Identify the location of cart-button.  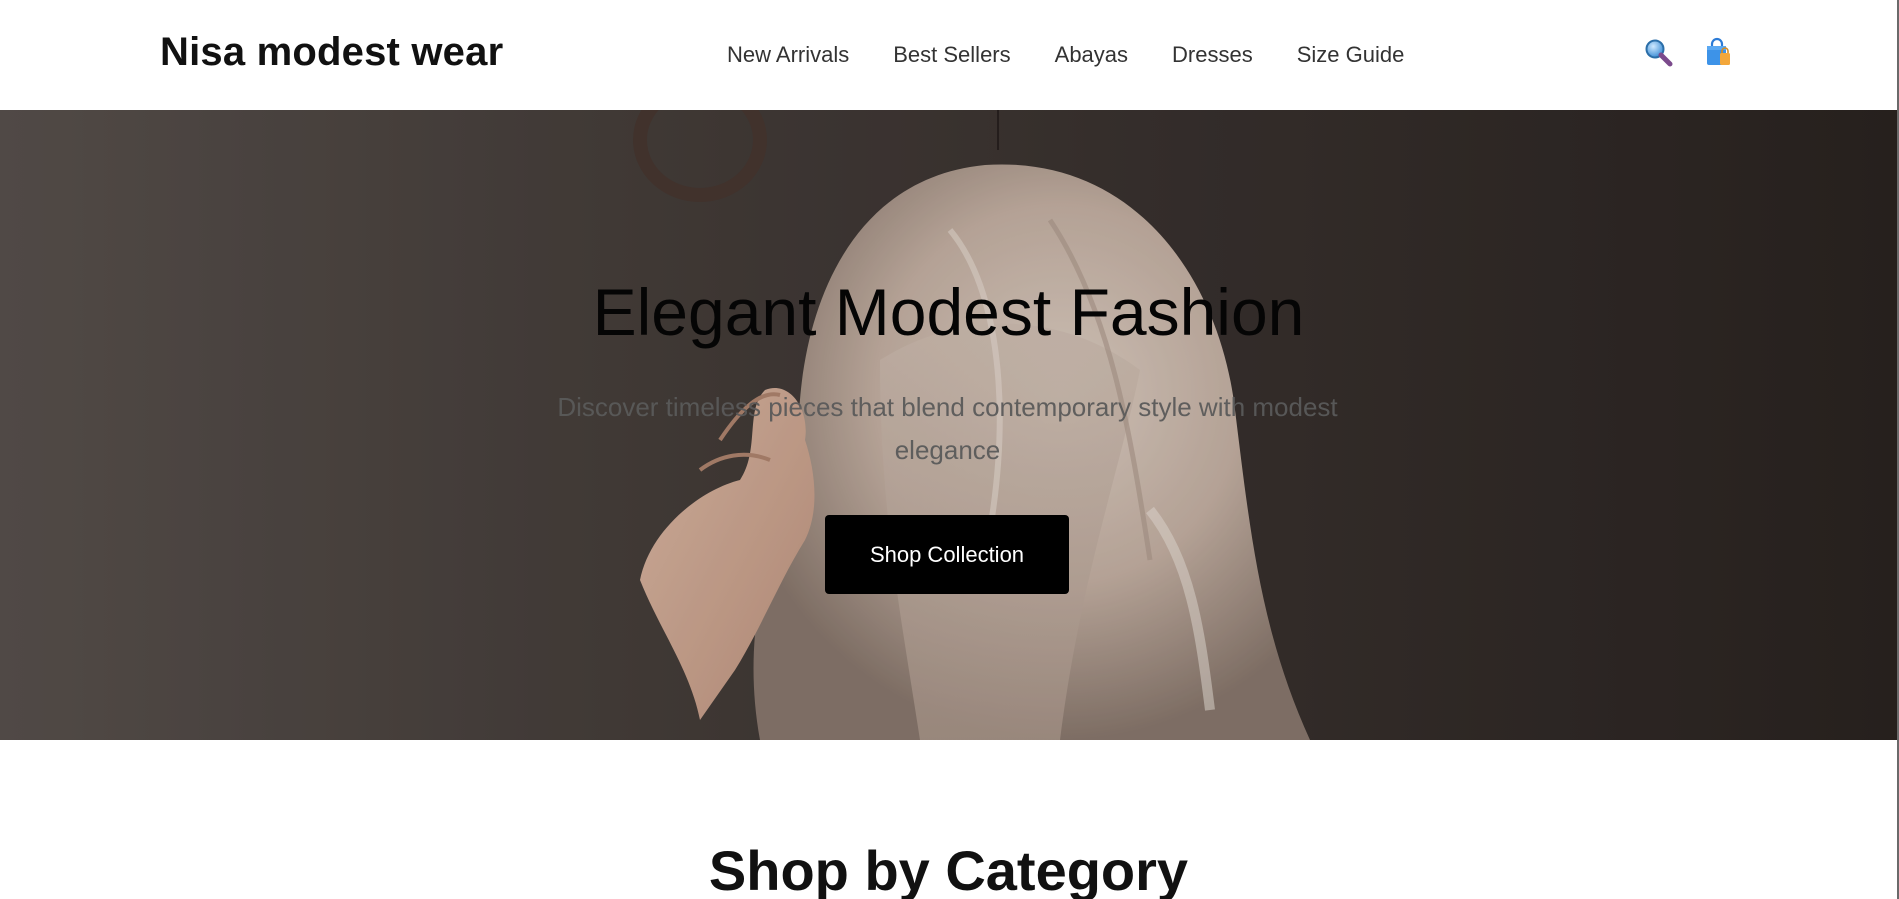
(1718, 52).